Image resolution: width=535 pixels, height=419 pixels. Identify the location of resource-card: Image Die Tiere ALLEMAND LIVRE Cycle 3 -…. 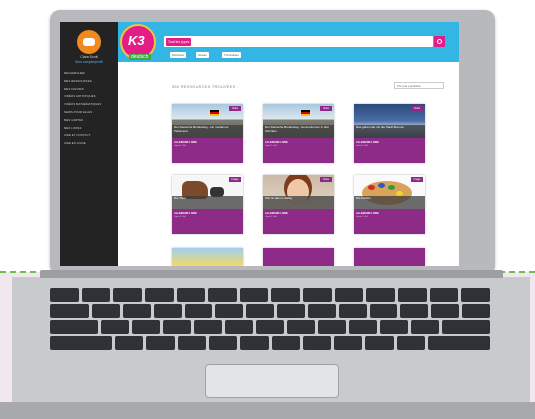
(207, 204).